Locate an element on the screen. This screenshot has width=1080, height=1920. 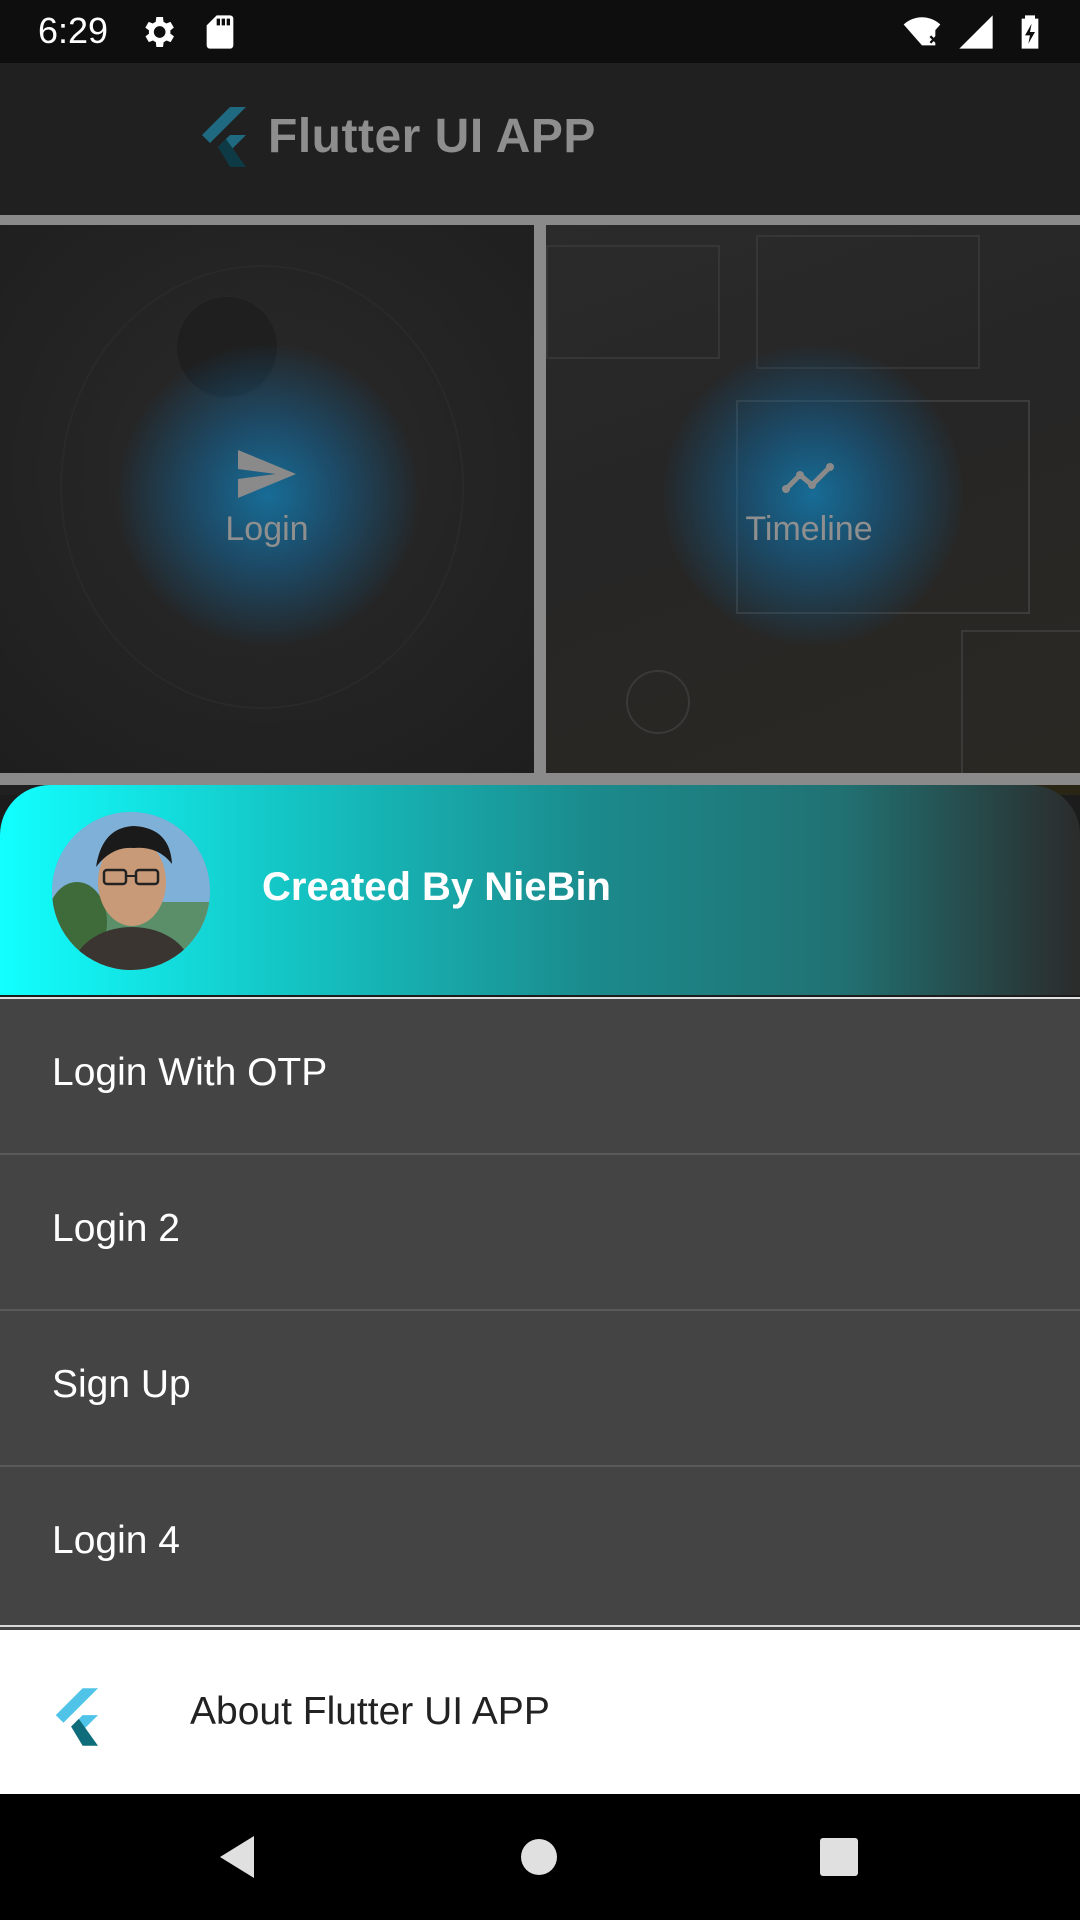
drawer-header: Created By NieBin is located at coordinates (540, 890).